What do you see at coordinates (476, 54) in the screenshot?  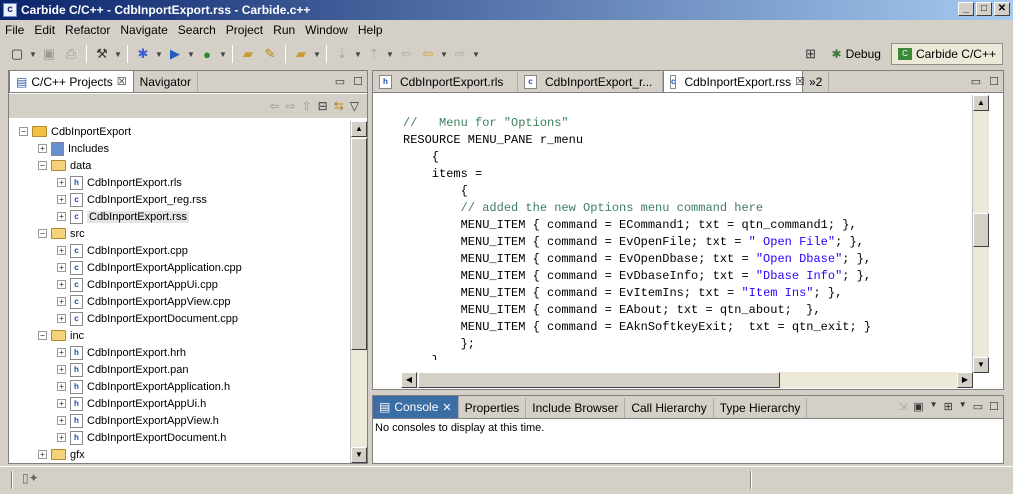 I see `forward-dropdown-icon: ▼` at bounding box center [476, 54].